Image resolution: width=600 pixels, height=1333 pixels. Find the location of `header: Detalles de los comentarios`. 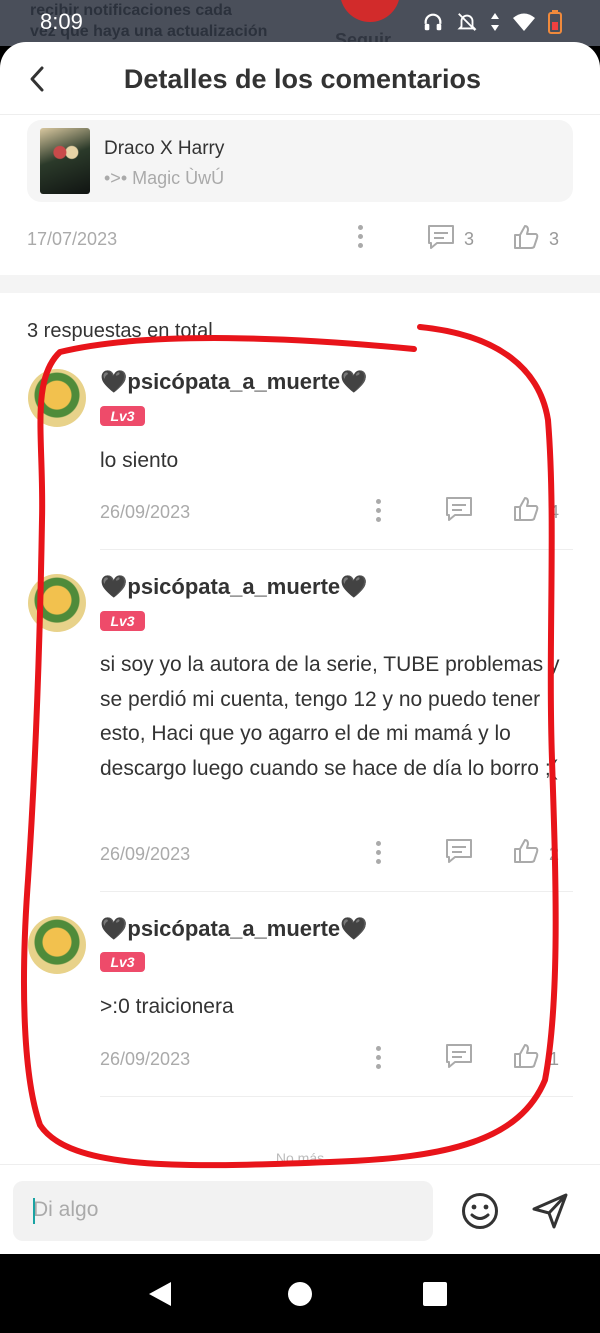

header: Detalles de los comentarios is located at coordinates (300, 78).